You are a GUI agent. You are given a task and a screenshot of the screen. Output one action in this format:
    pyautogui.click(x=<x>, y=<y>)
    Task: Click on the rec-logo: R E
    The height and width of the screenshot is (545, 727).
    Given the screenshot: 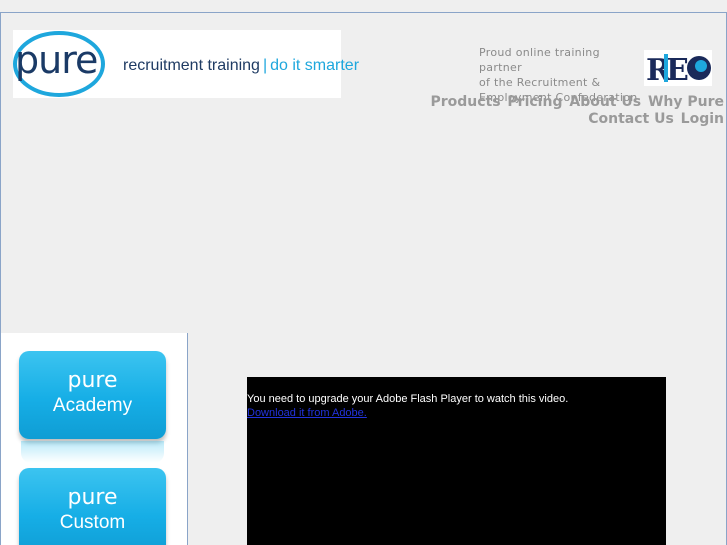 What is the action you would take?
    pyautogui.click(x=678, y=69)
    